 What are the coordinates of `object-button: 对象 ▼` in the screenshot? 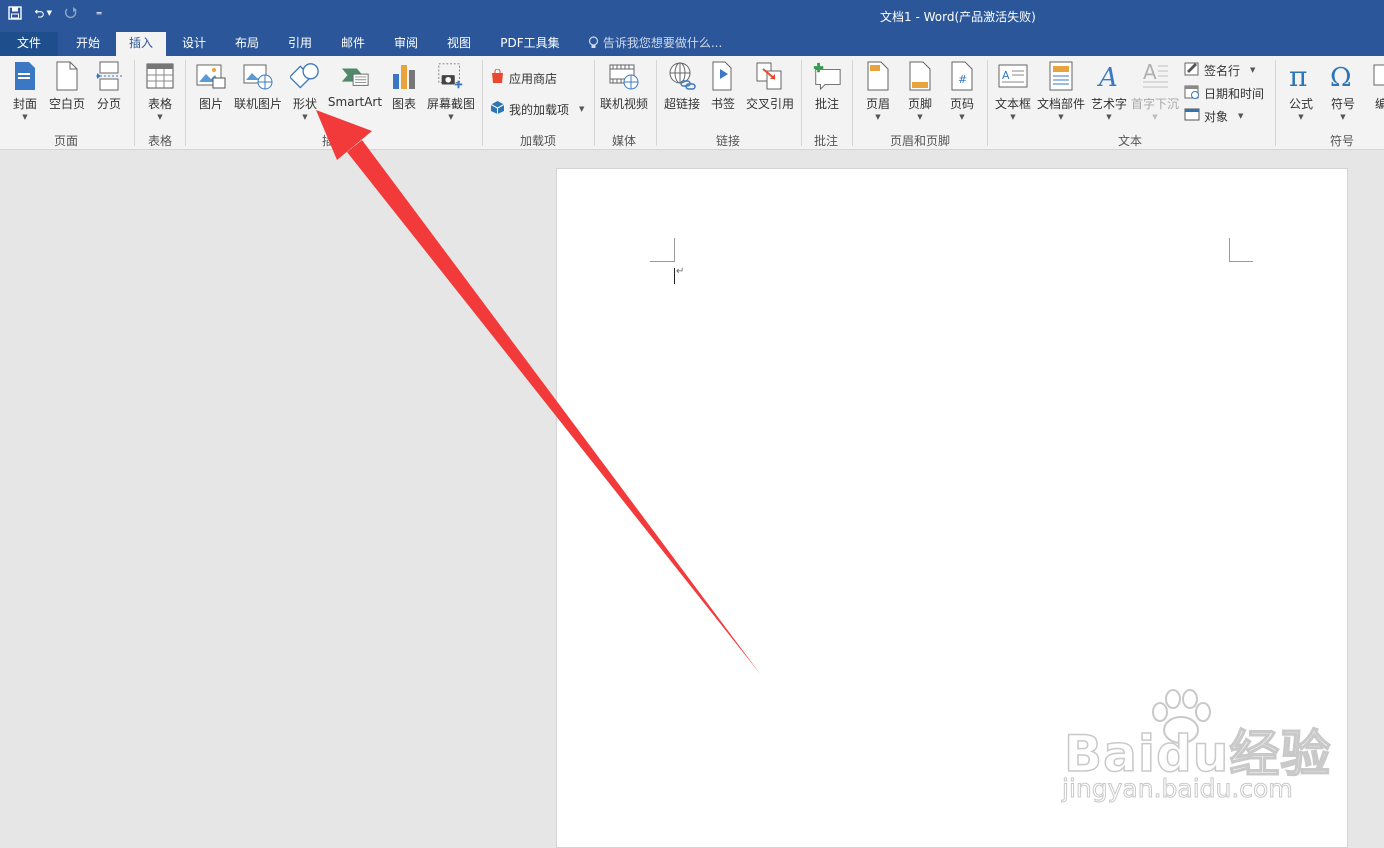 It's located at (1213, 116).